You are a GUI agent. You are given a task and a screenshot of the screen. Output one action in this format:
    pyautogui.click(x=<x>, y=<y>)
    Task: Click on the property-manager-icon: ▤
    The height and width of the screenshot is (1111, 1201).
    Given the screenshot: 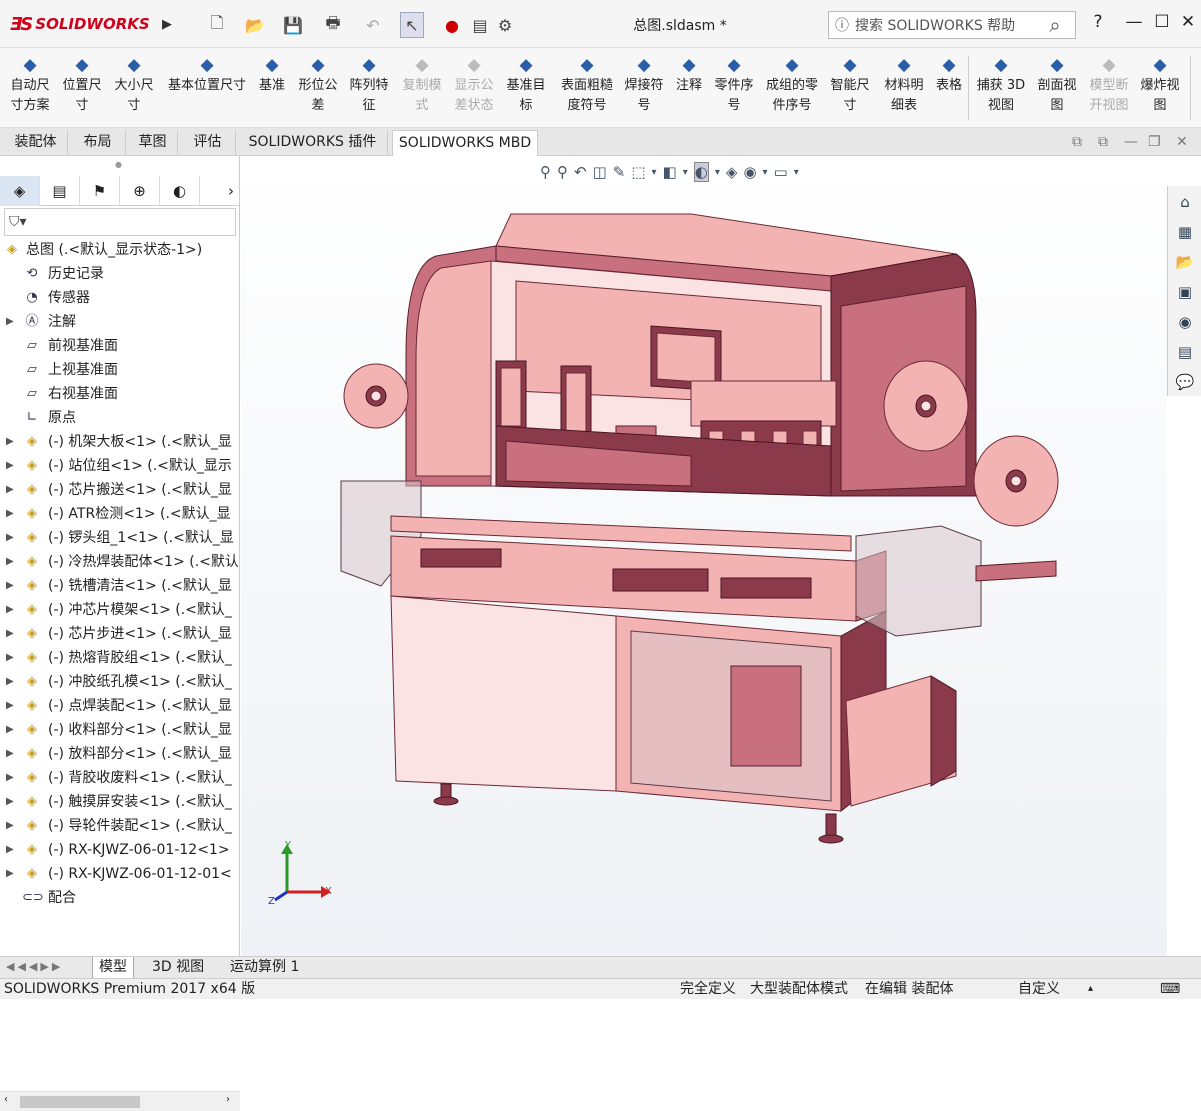 What is the action you would take?
    pyautogui.click(x=60, y=191)
    